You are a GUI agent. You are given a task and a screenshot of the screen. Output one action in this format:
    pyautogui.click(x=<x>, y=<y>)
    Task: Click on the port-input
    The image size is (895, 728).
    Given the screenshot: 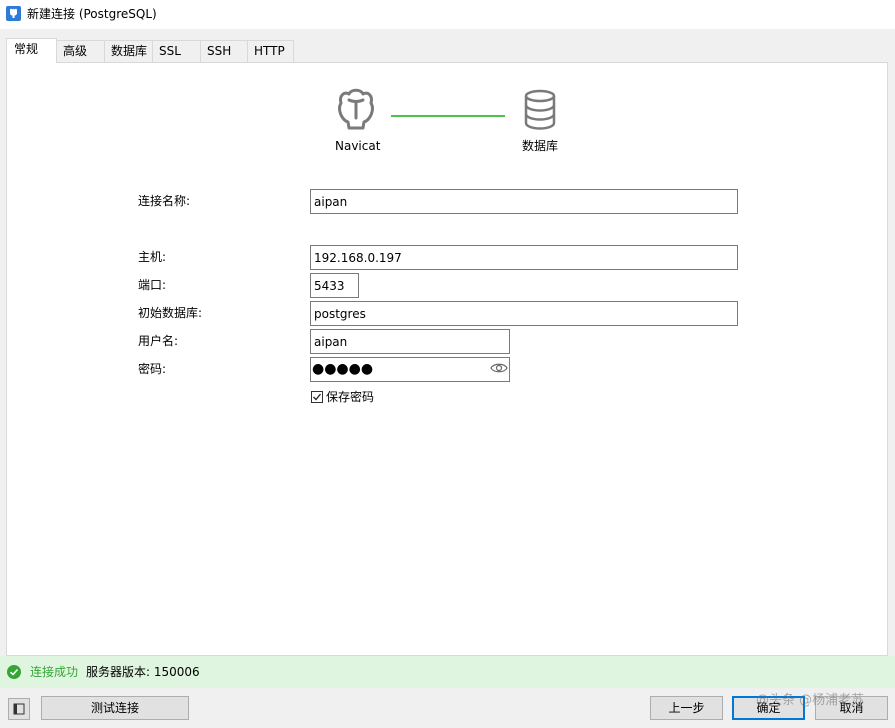 What is the action you would take?
    pyautogui.click(x=334, y=285)
    